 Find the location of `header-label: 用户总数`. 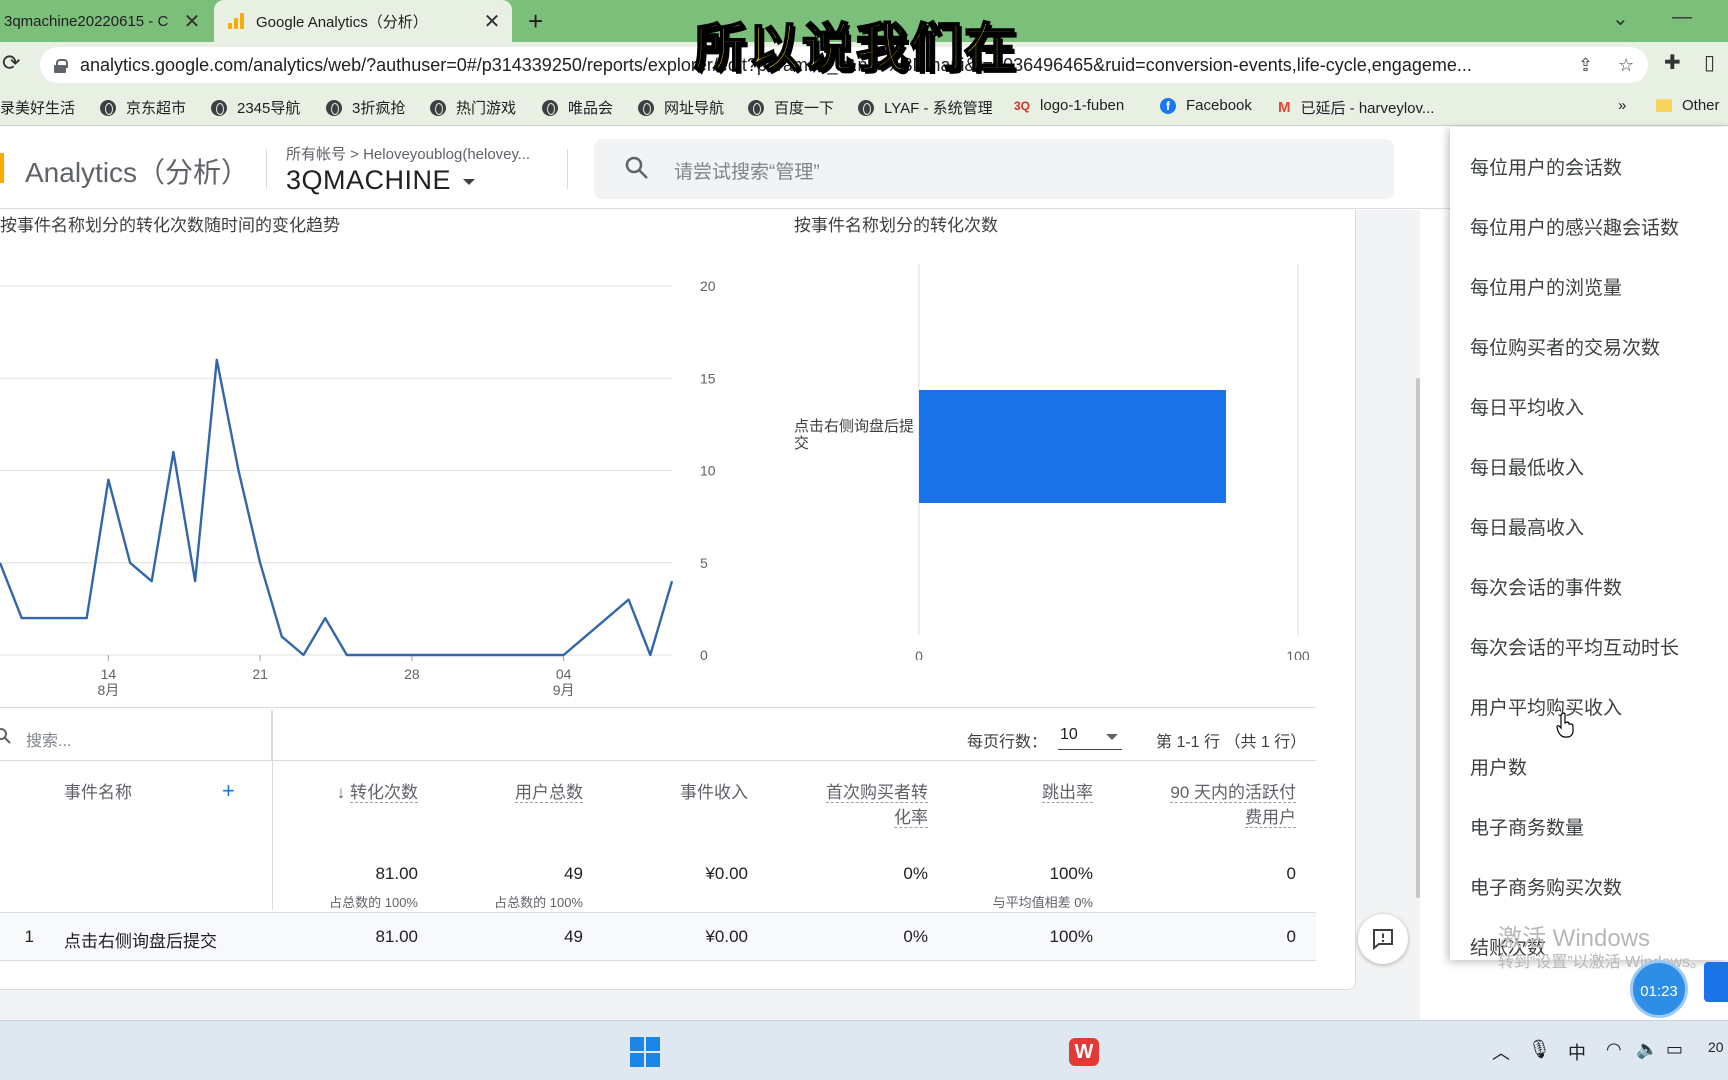

header-label: 用户总数 is located at coordinates (549, 793).